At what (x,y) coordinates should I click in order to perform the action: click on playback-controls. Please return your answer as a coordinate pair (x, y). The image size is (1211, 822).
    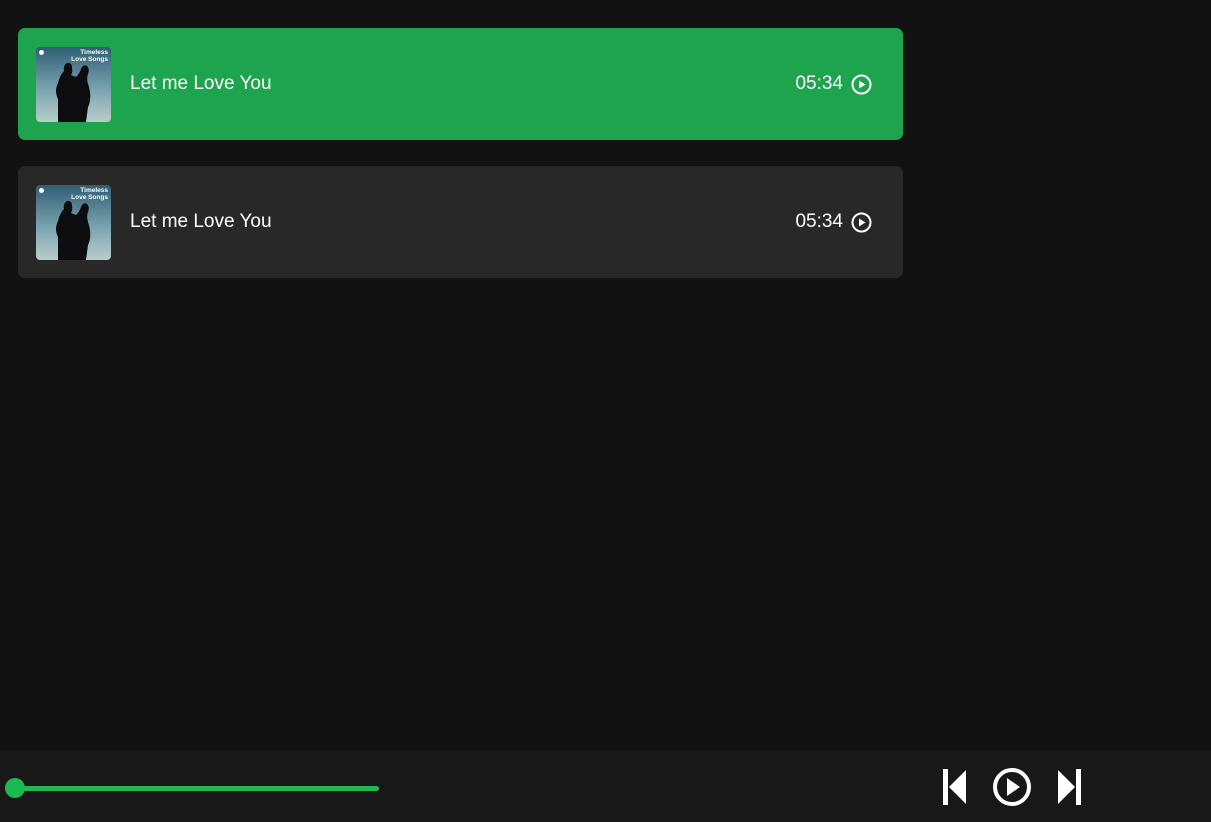
    Looking at the image, I should click on (1012, 789).